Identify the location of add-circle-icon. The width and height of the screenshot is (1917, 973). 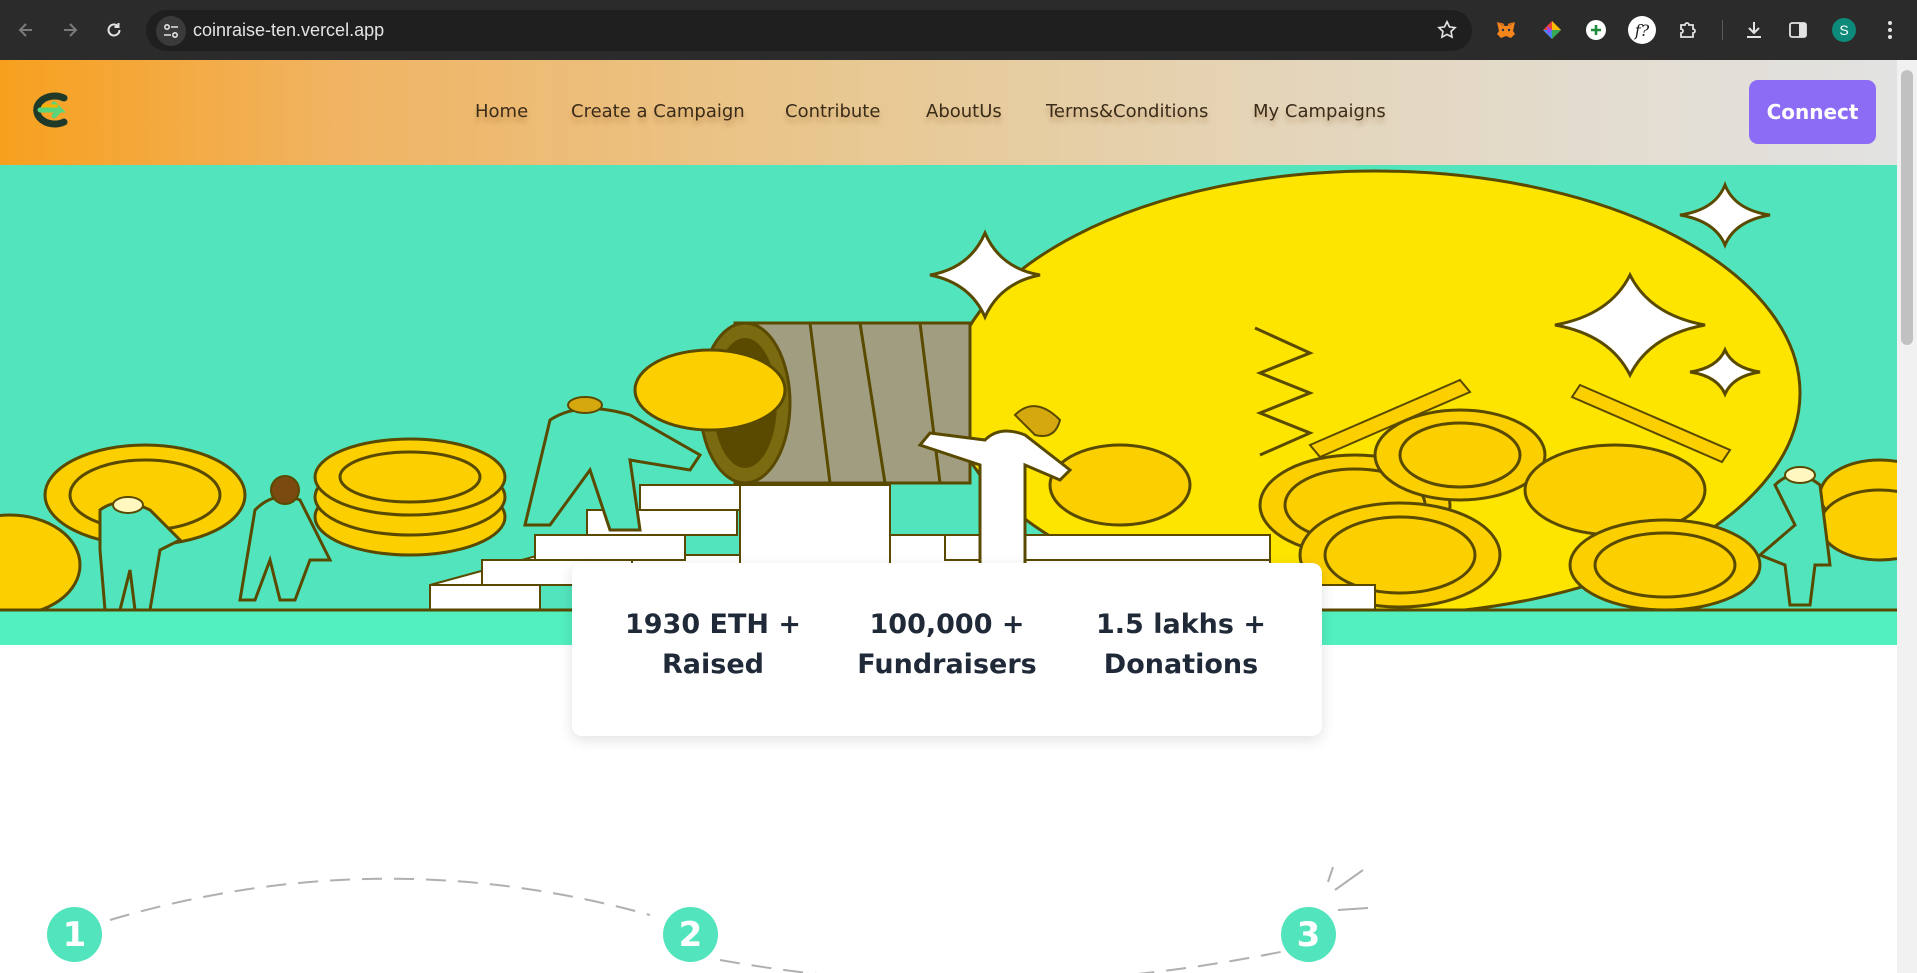
(1596, 30).